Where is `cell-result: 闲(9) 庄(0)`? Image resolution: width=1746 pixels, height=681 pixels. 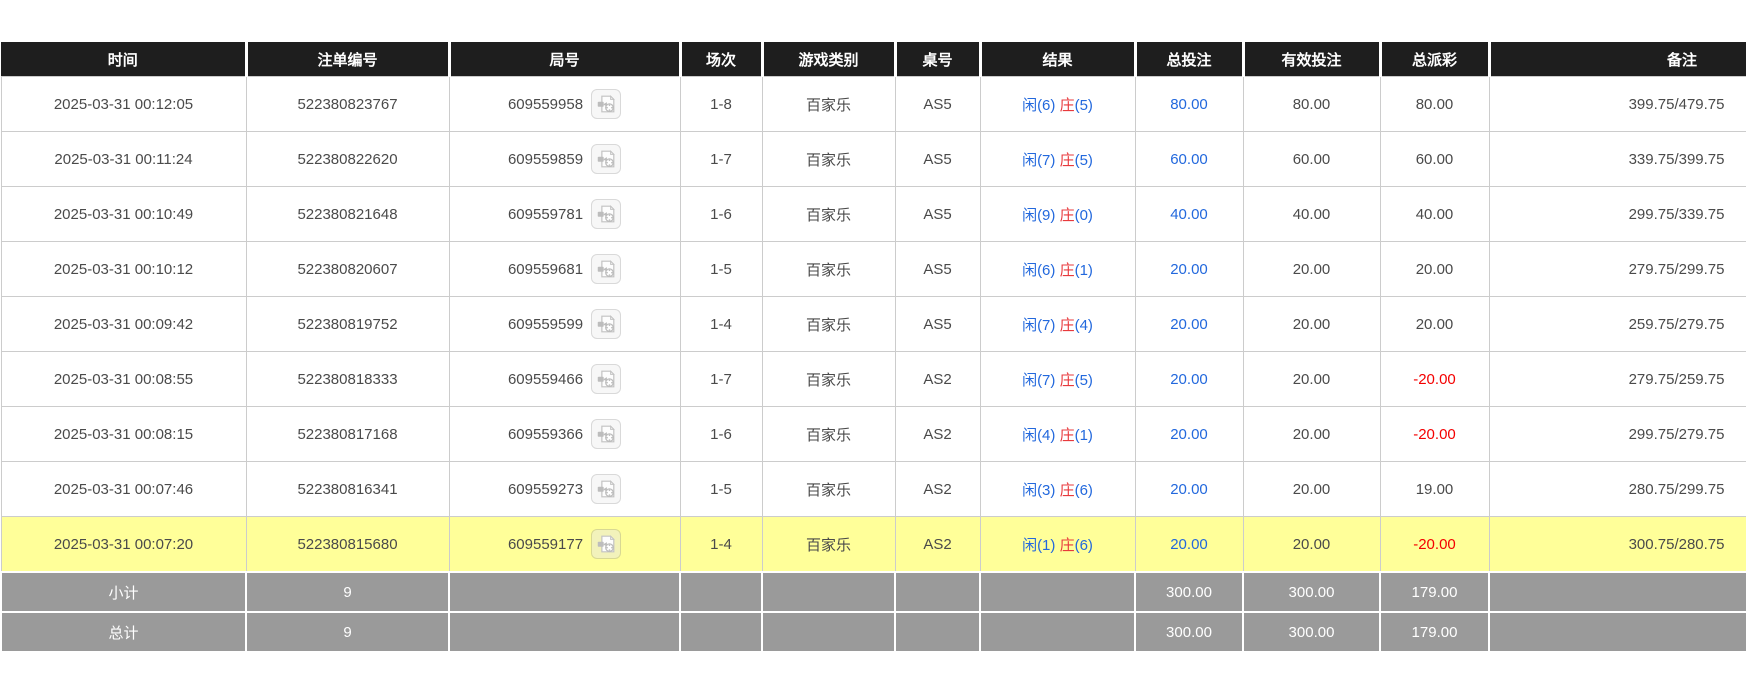
cell-result: 闲(9) 庄(0) is located at coordinates (1057, 214).